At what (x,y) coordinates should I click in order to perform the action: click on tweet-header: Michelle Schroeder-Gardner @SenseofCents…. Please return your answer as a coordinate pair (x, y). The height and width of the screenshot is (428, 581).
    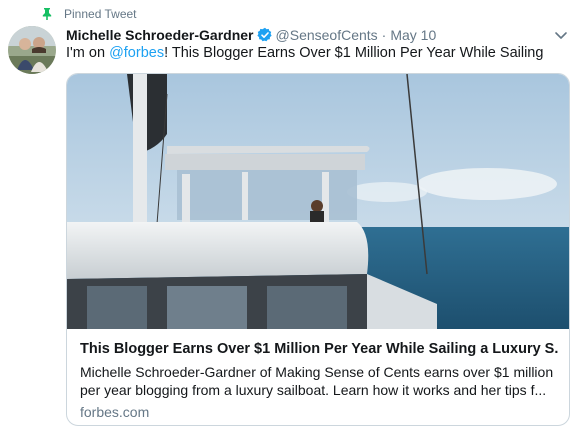
    Looking at the image, I should click on (251, 35).